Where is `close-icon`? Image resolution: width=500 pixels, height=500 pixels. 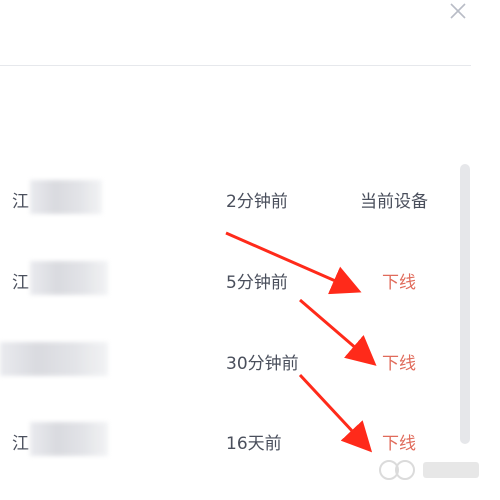
close-icon is located at coordinates (458, 11).